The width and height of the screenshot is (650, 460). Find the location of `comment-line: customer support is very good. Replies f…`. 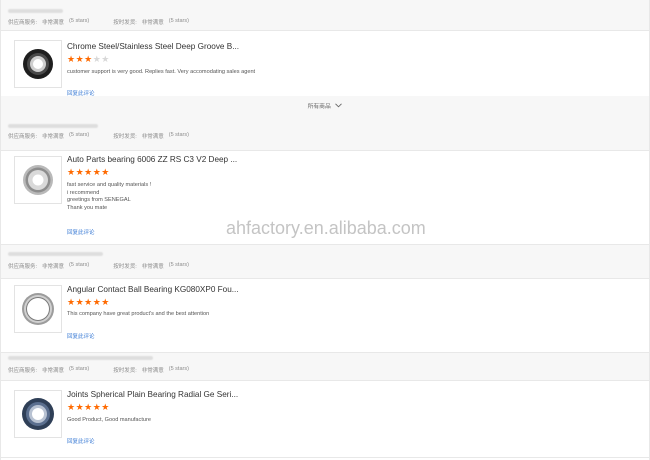

comment-line: customer support is very good. Replies f… is located at coordinates (161, 72).